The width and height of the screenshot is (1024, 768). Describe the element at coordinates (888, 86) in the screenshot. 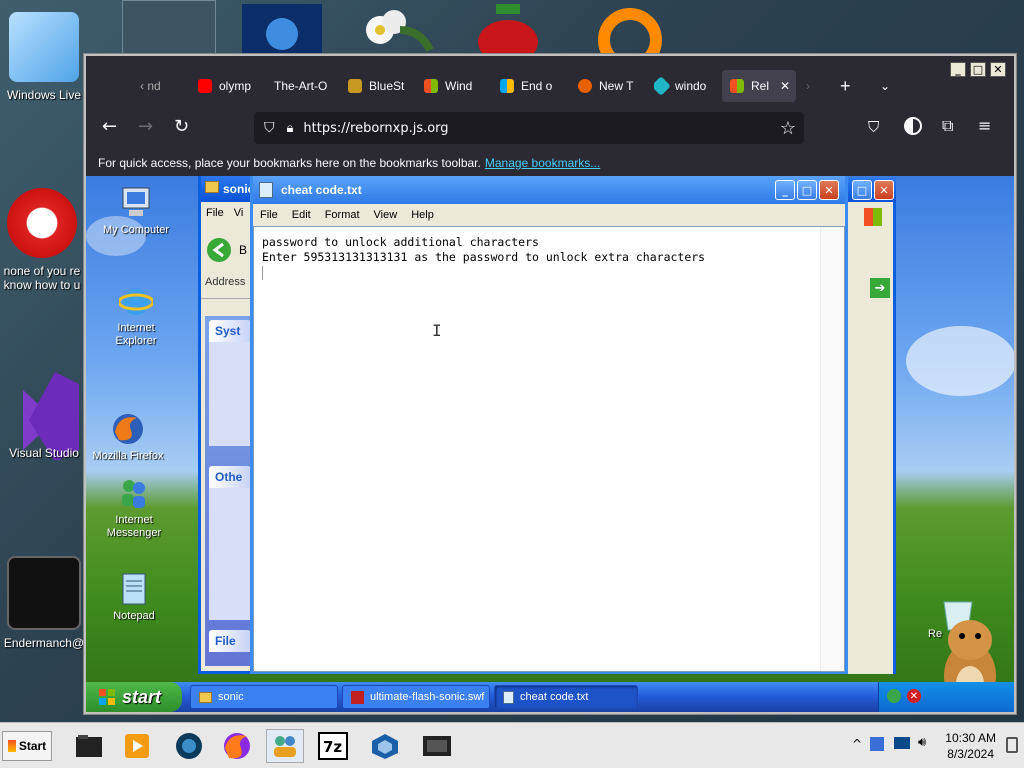

I see `list-tabs-icon: ⌄` at that location.